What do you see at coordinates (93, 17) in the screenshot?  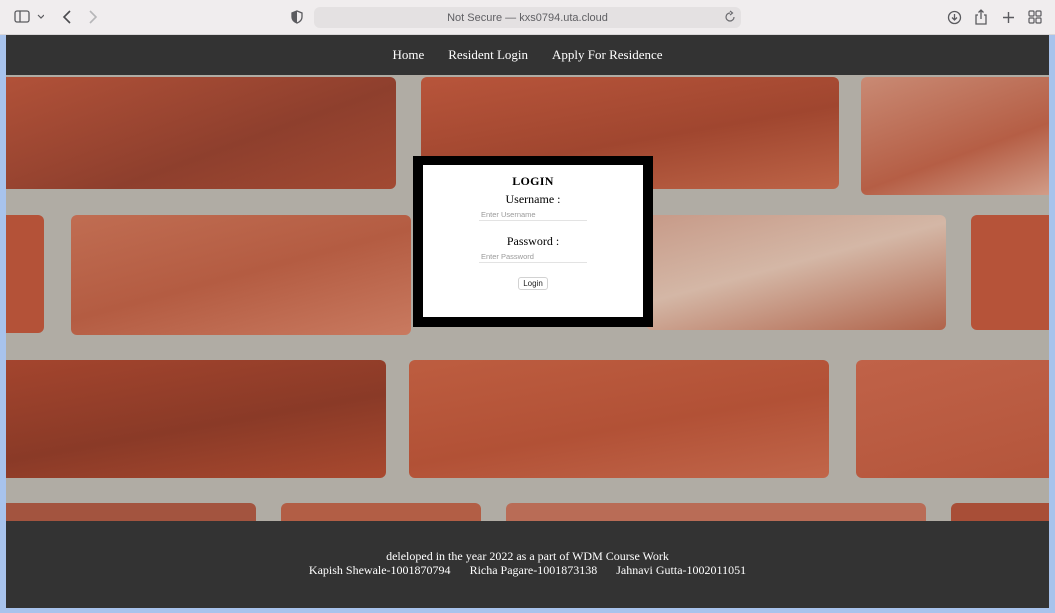 I see `forward-icon` at bounding box center [93, 17].